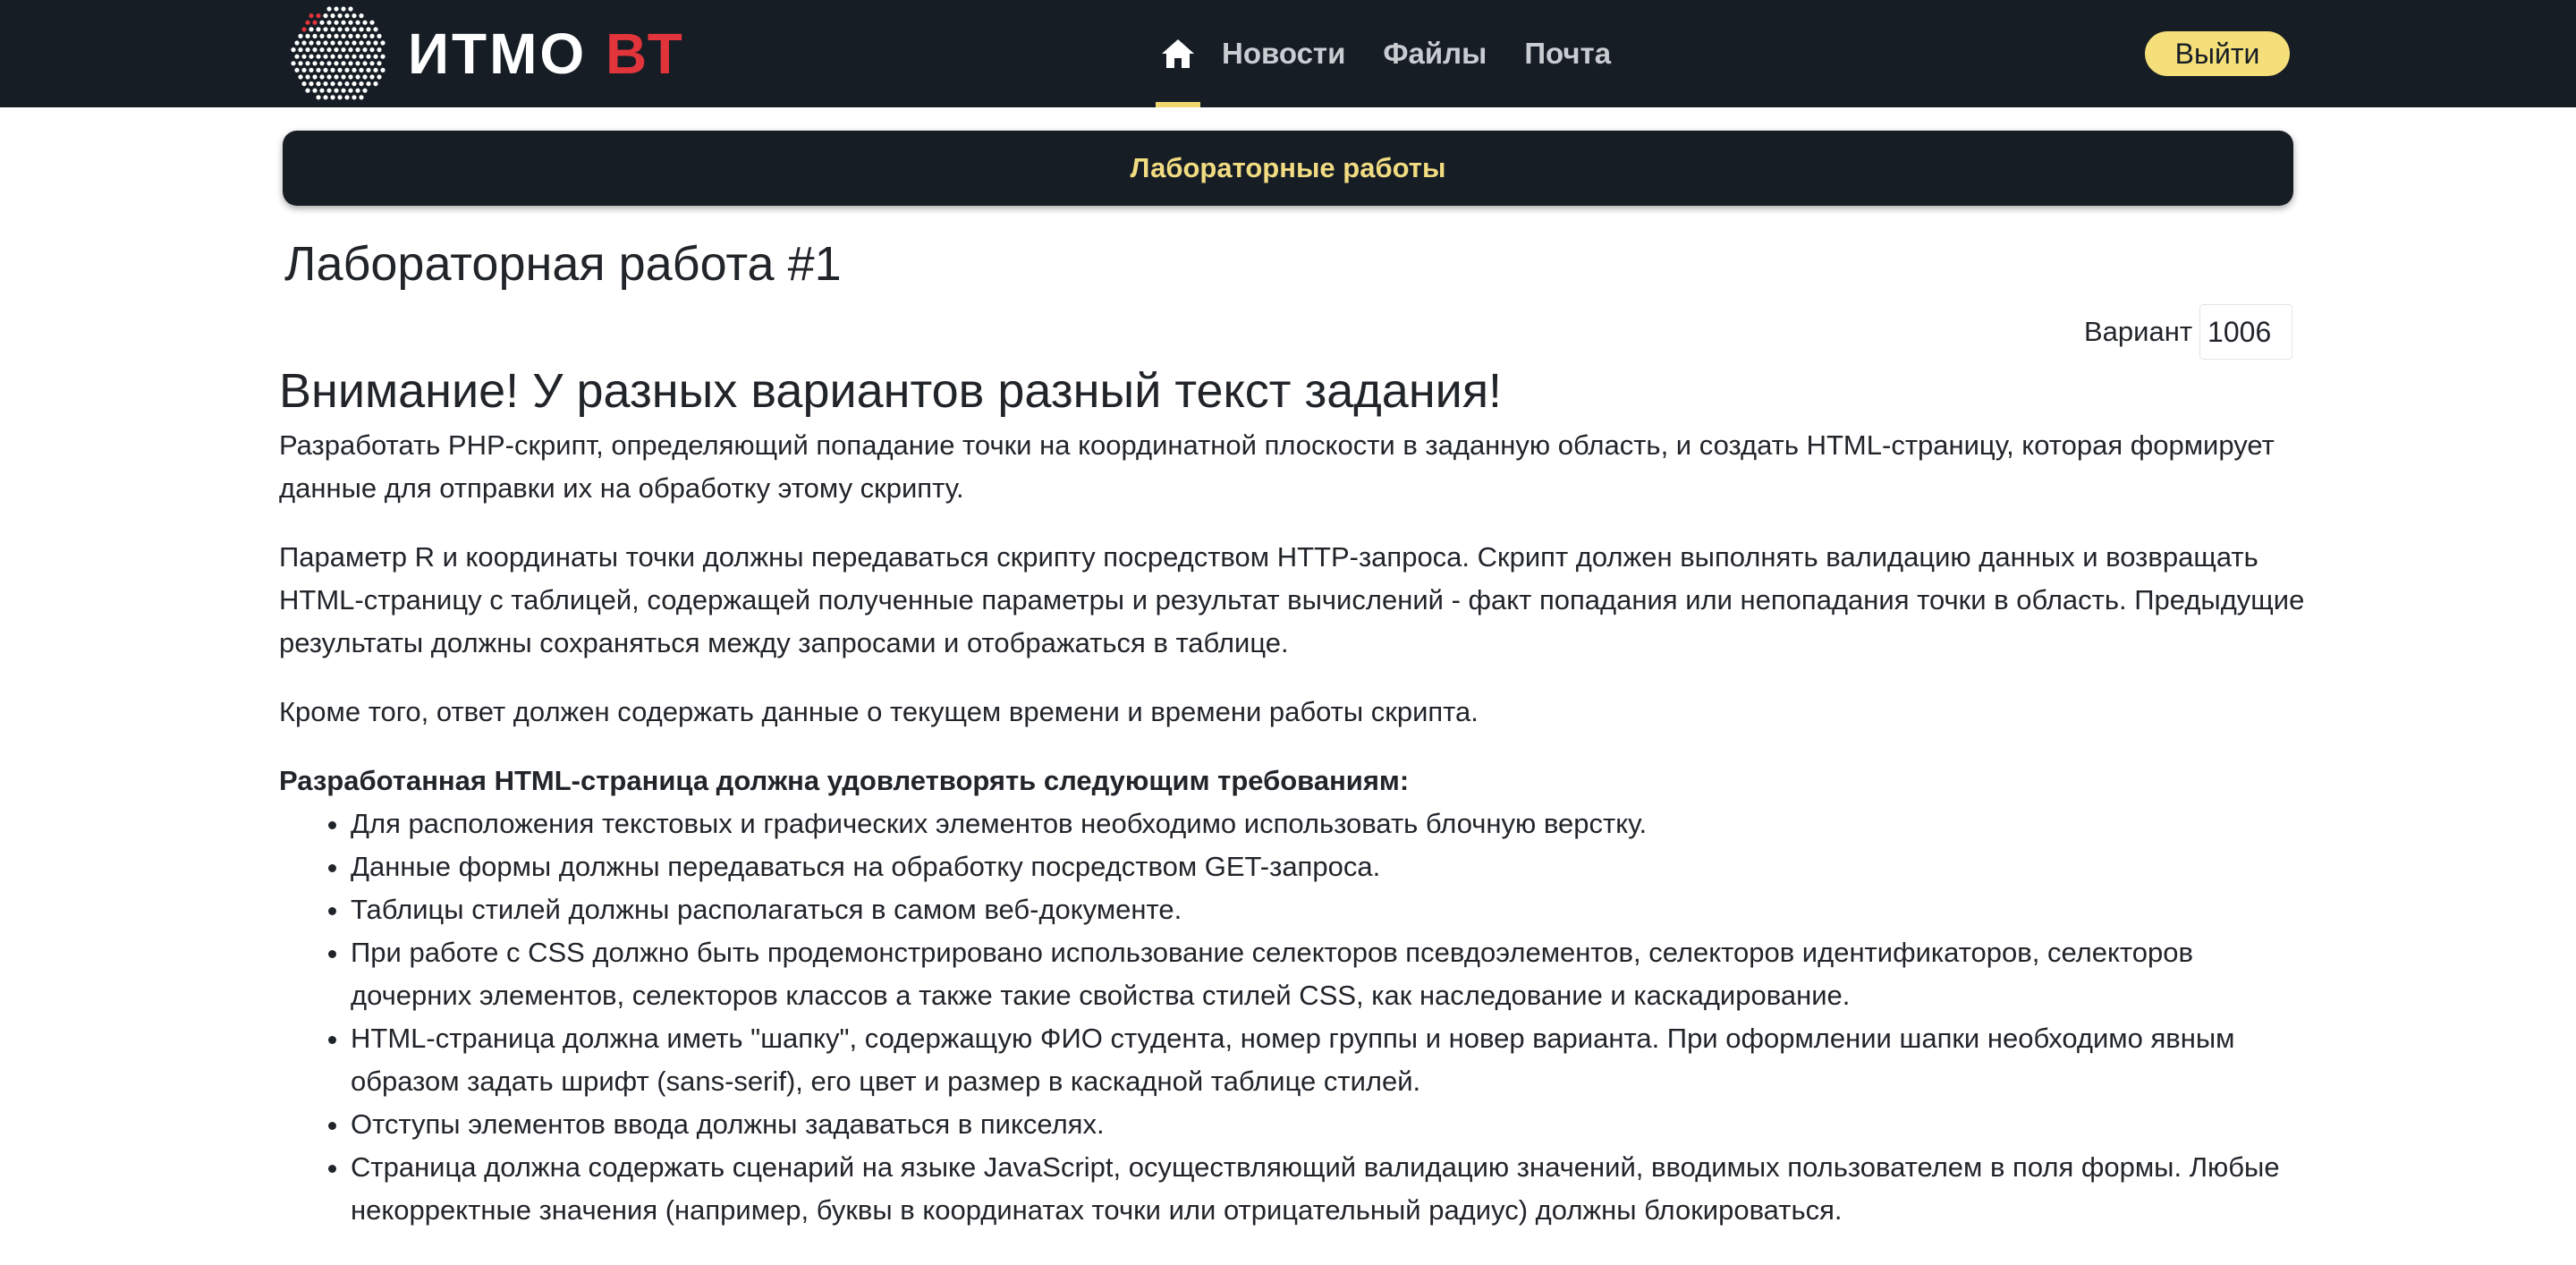 This screenshot has width=2576, height=1265. I want to click on brand-name-main: ИТМО, so click(498, 53).